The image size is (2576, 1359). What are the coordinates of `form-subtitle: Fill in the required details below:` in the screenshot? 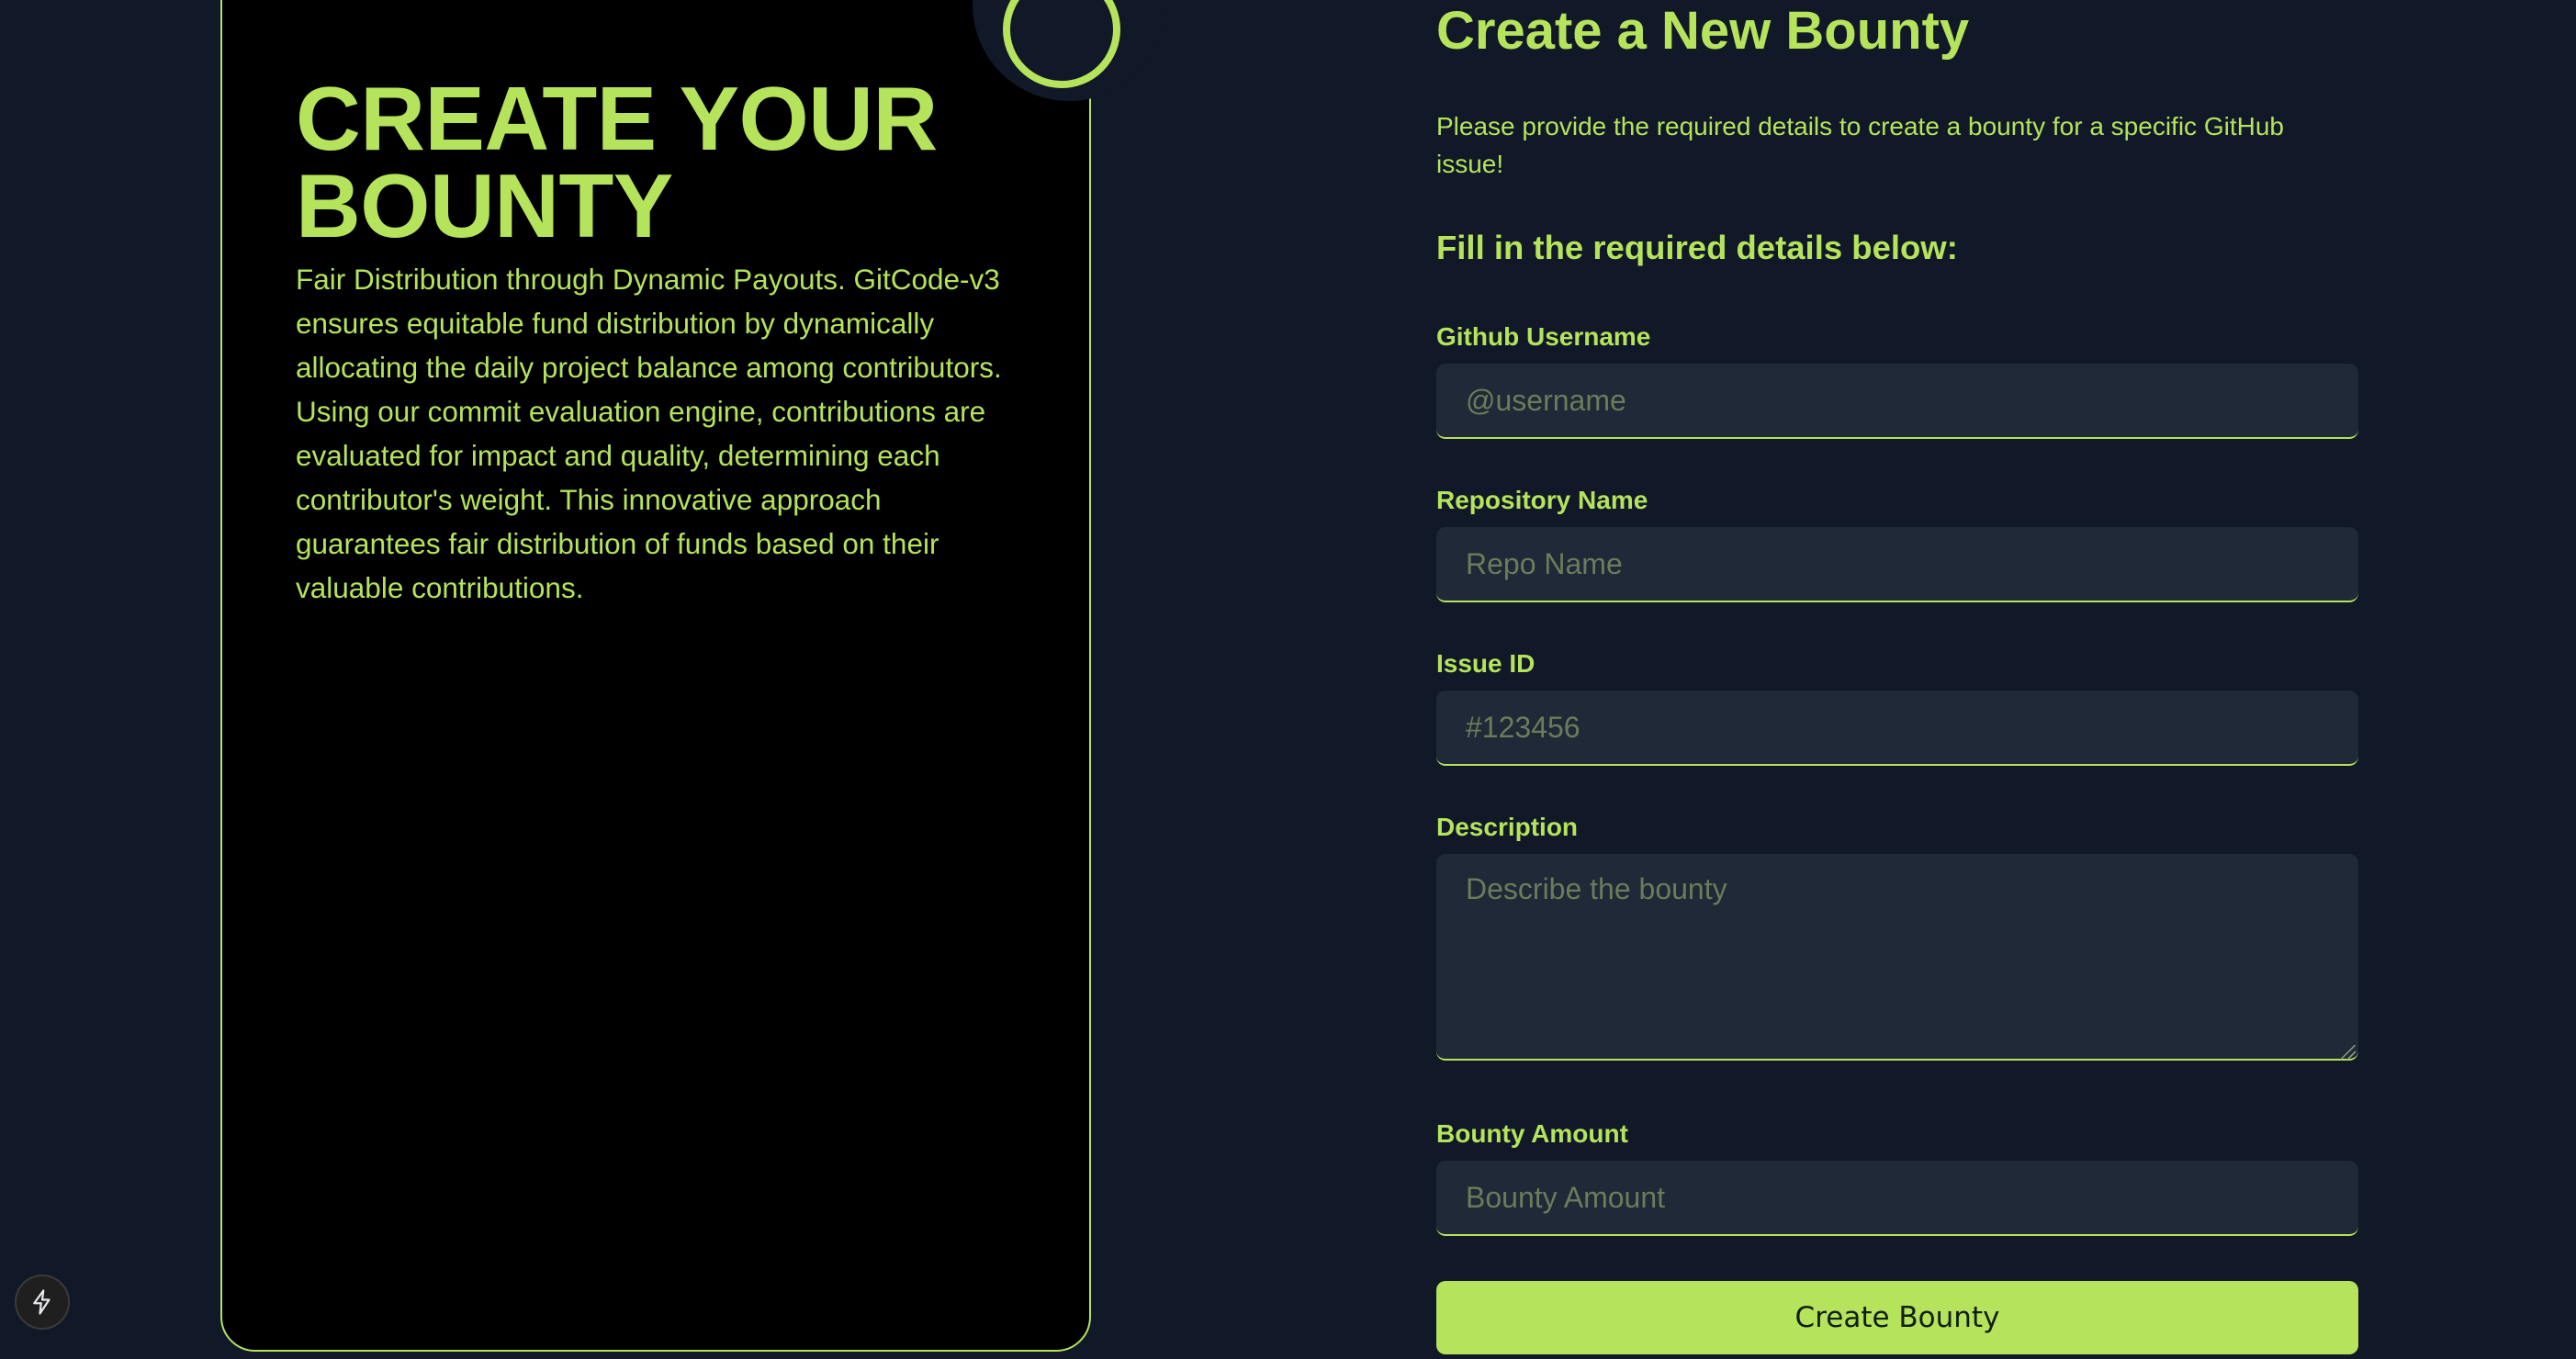 It's located at (1697, 247).